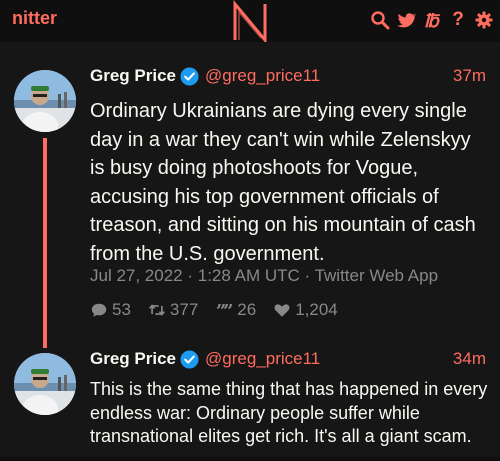  Describe the element at coordinates (45, 243) in the screenshot. I see `thread-line` at that location.